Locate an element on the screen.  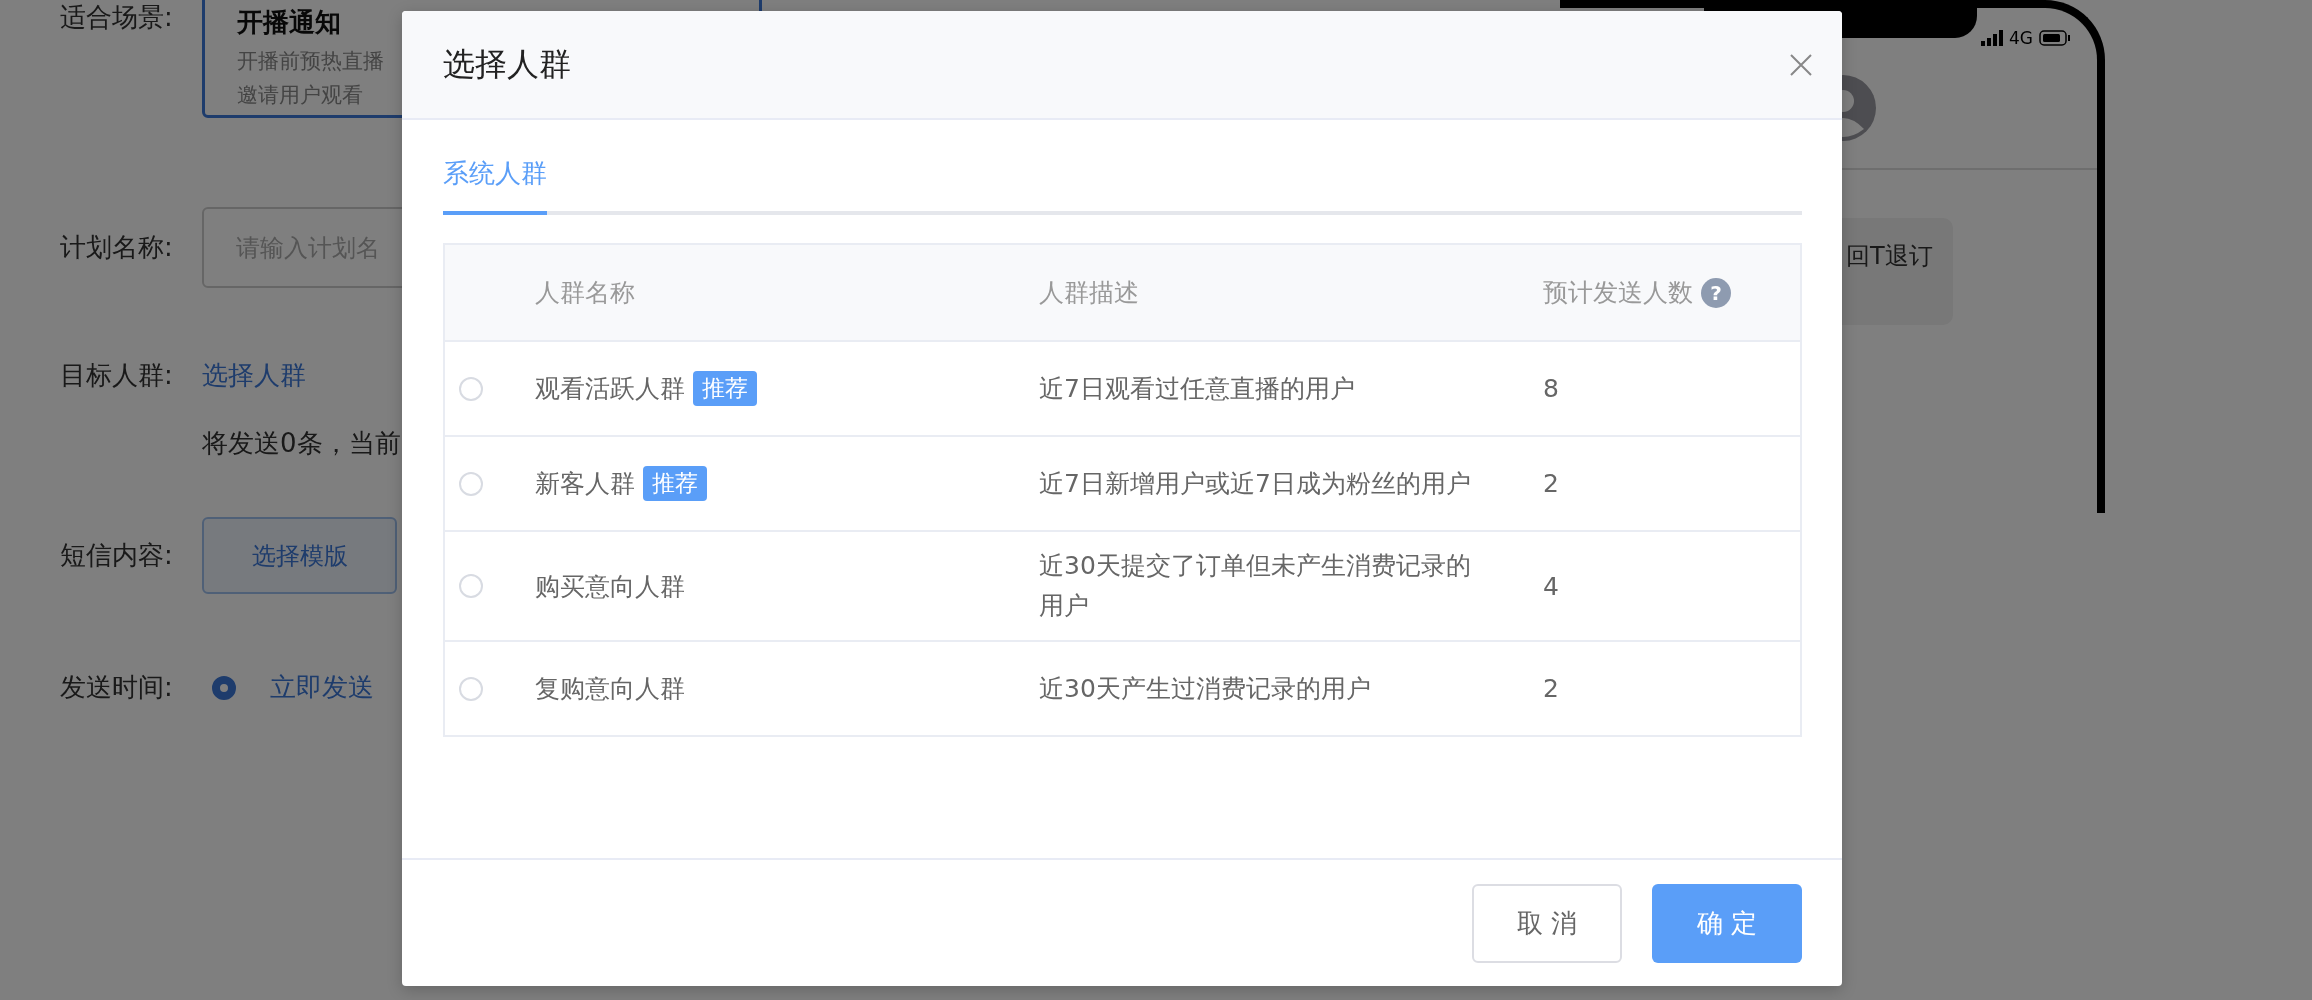
form-label: 适合场景: is located at coordinates (116, 17).